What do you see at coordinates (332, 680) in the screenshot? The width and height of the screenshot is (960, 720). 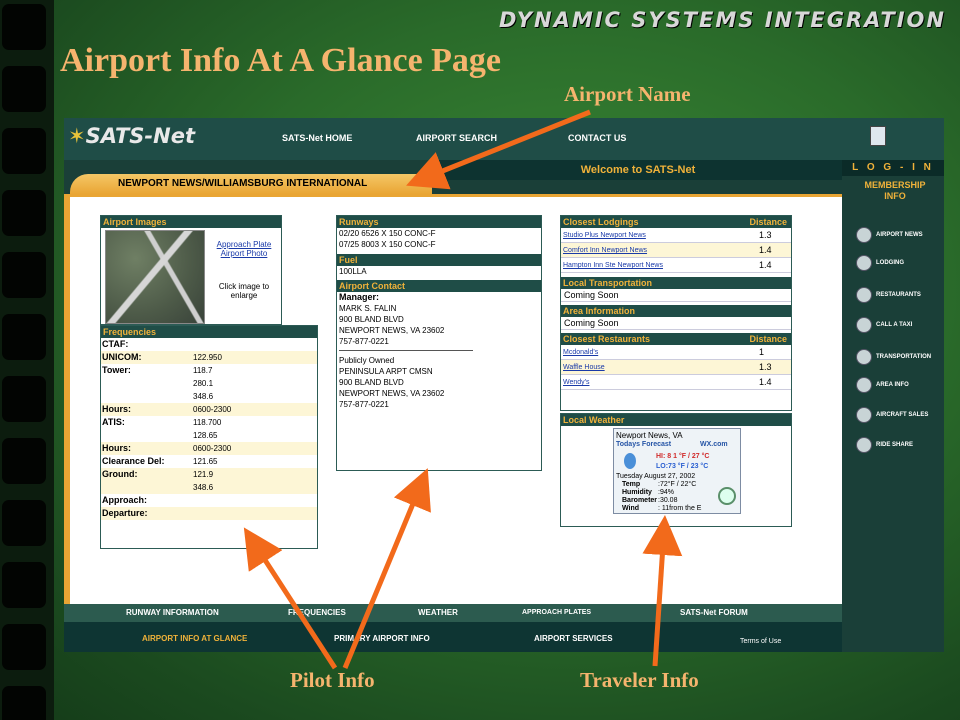 I see `callout-pilot-info: Pilot Info` at bounding box center [332, 680].